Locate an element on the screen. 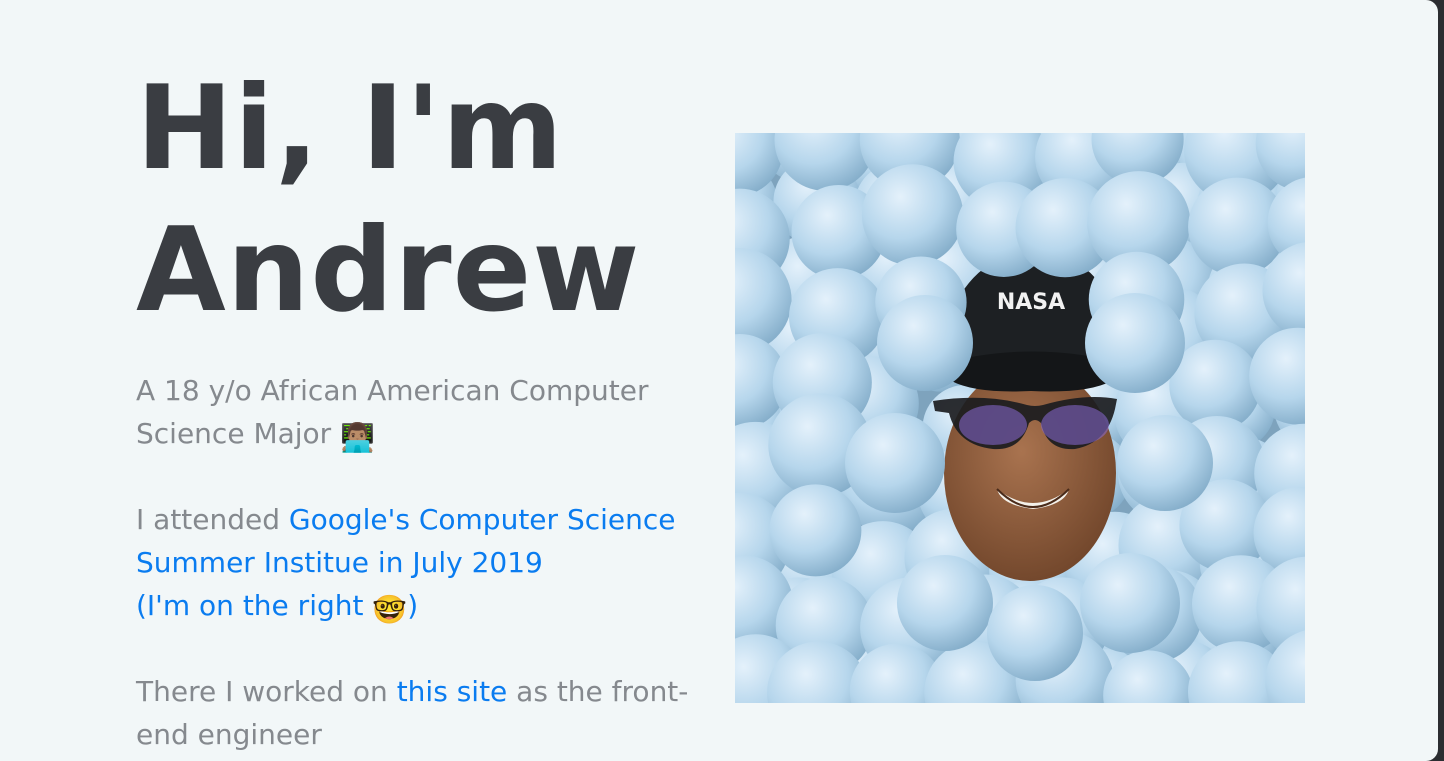 This screenshot has width=1444, height=761. google-photo-note-link: (I'm on the right 🤓) is located at coordinates (277, 607).